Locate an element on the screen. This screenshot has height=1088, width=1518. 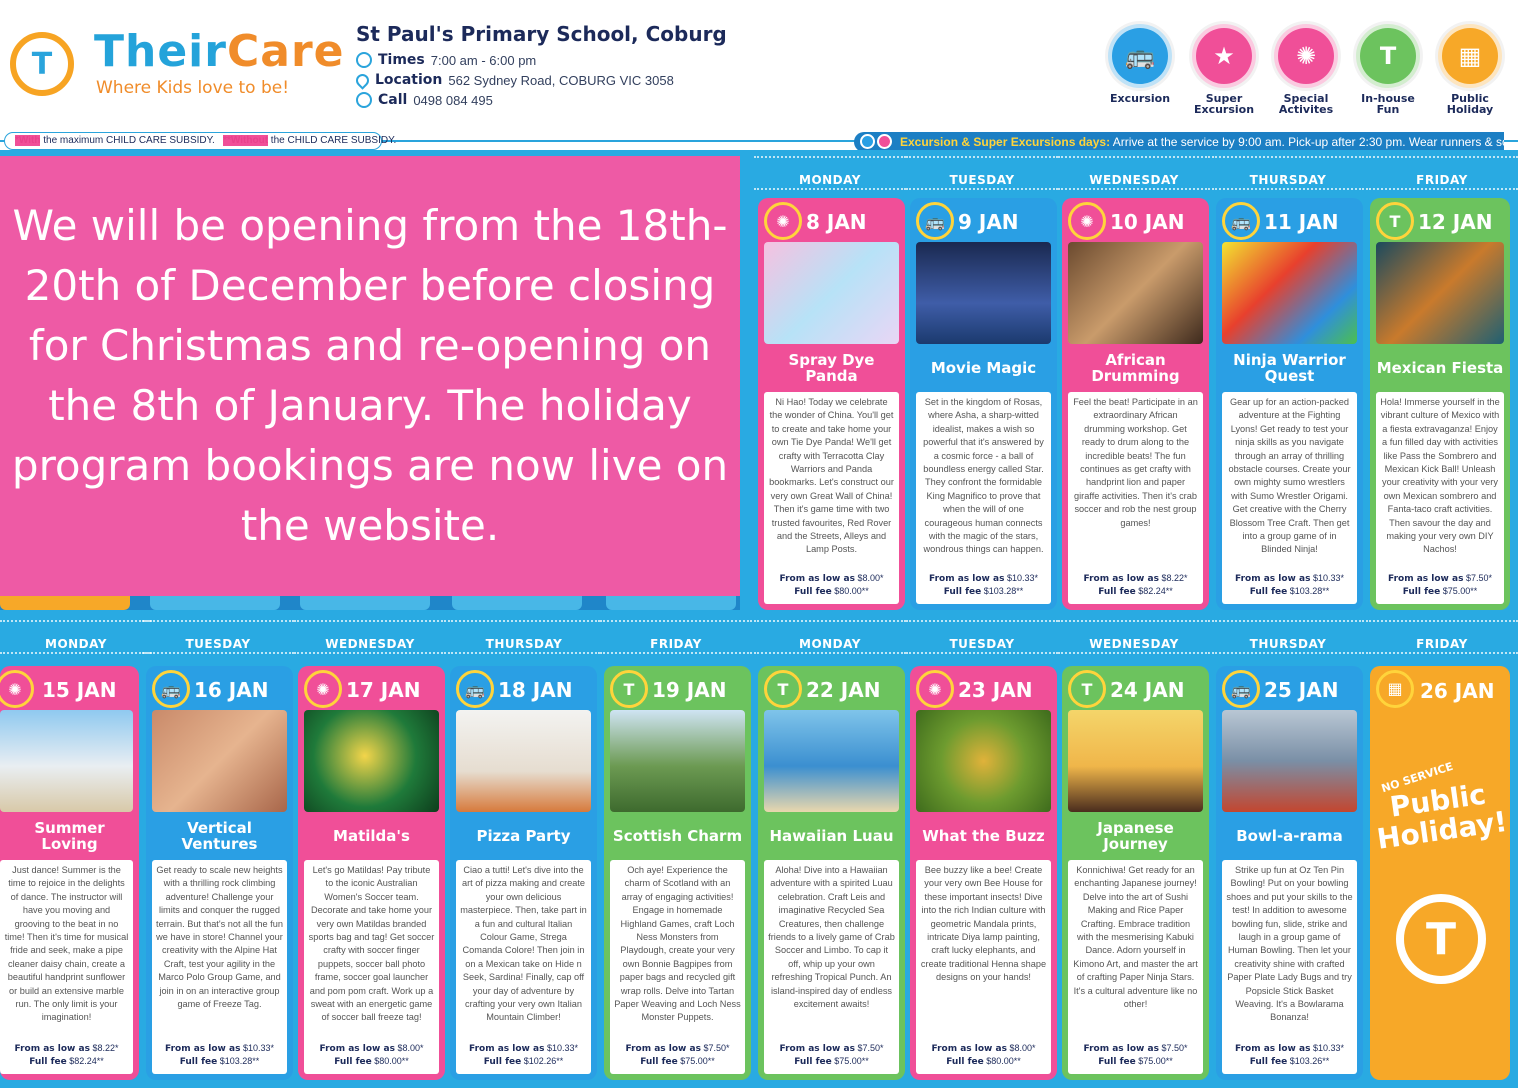
clock-icon is located at coordinates (364, 60).